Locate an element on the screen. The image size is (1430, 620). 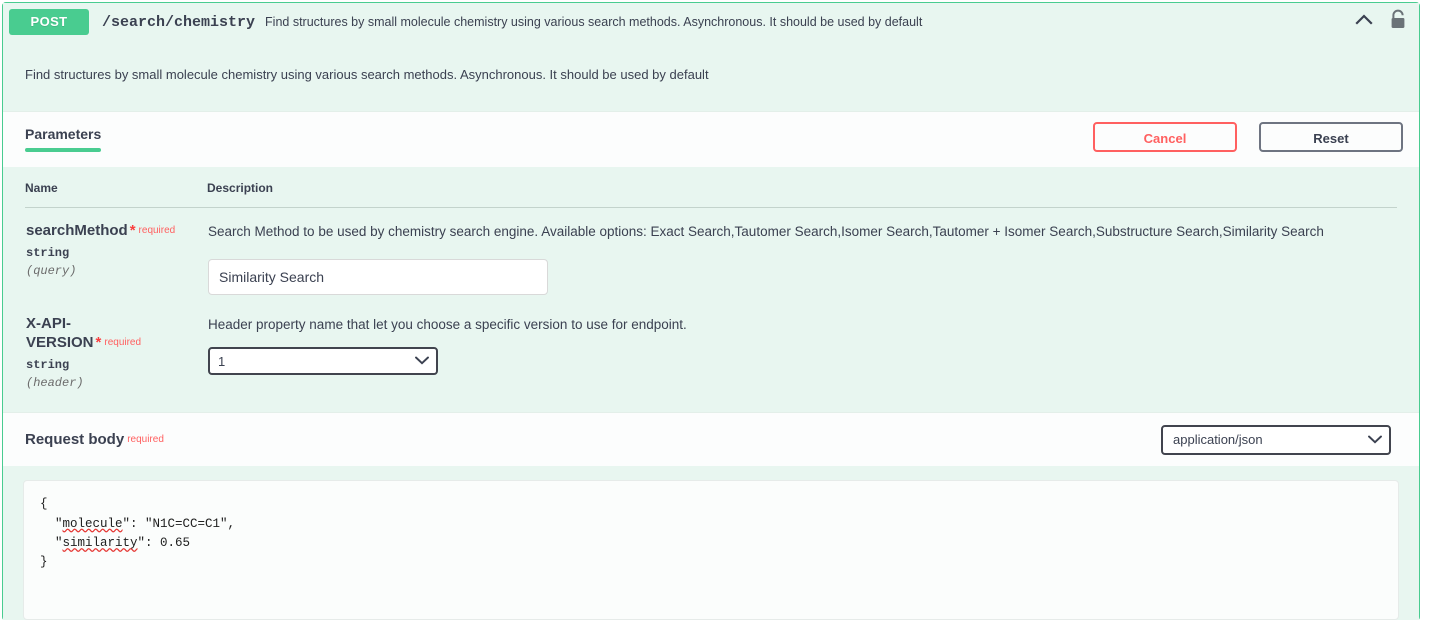
x-api-version-select-wrapper: 1 is located at coordinates (323, 361).